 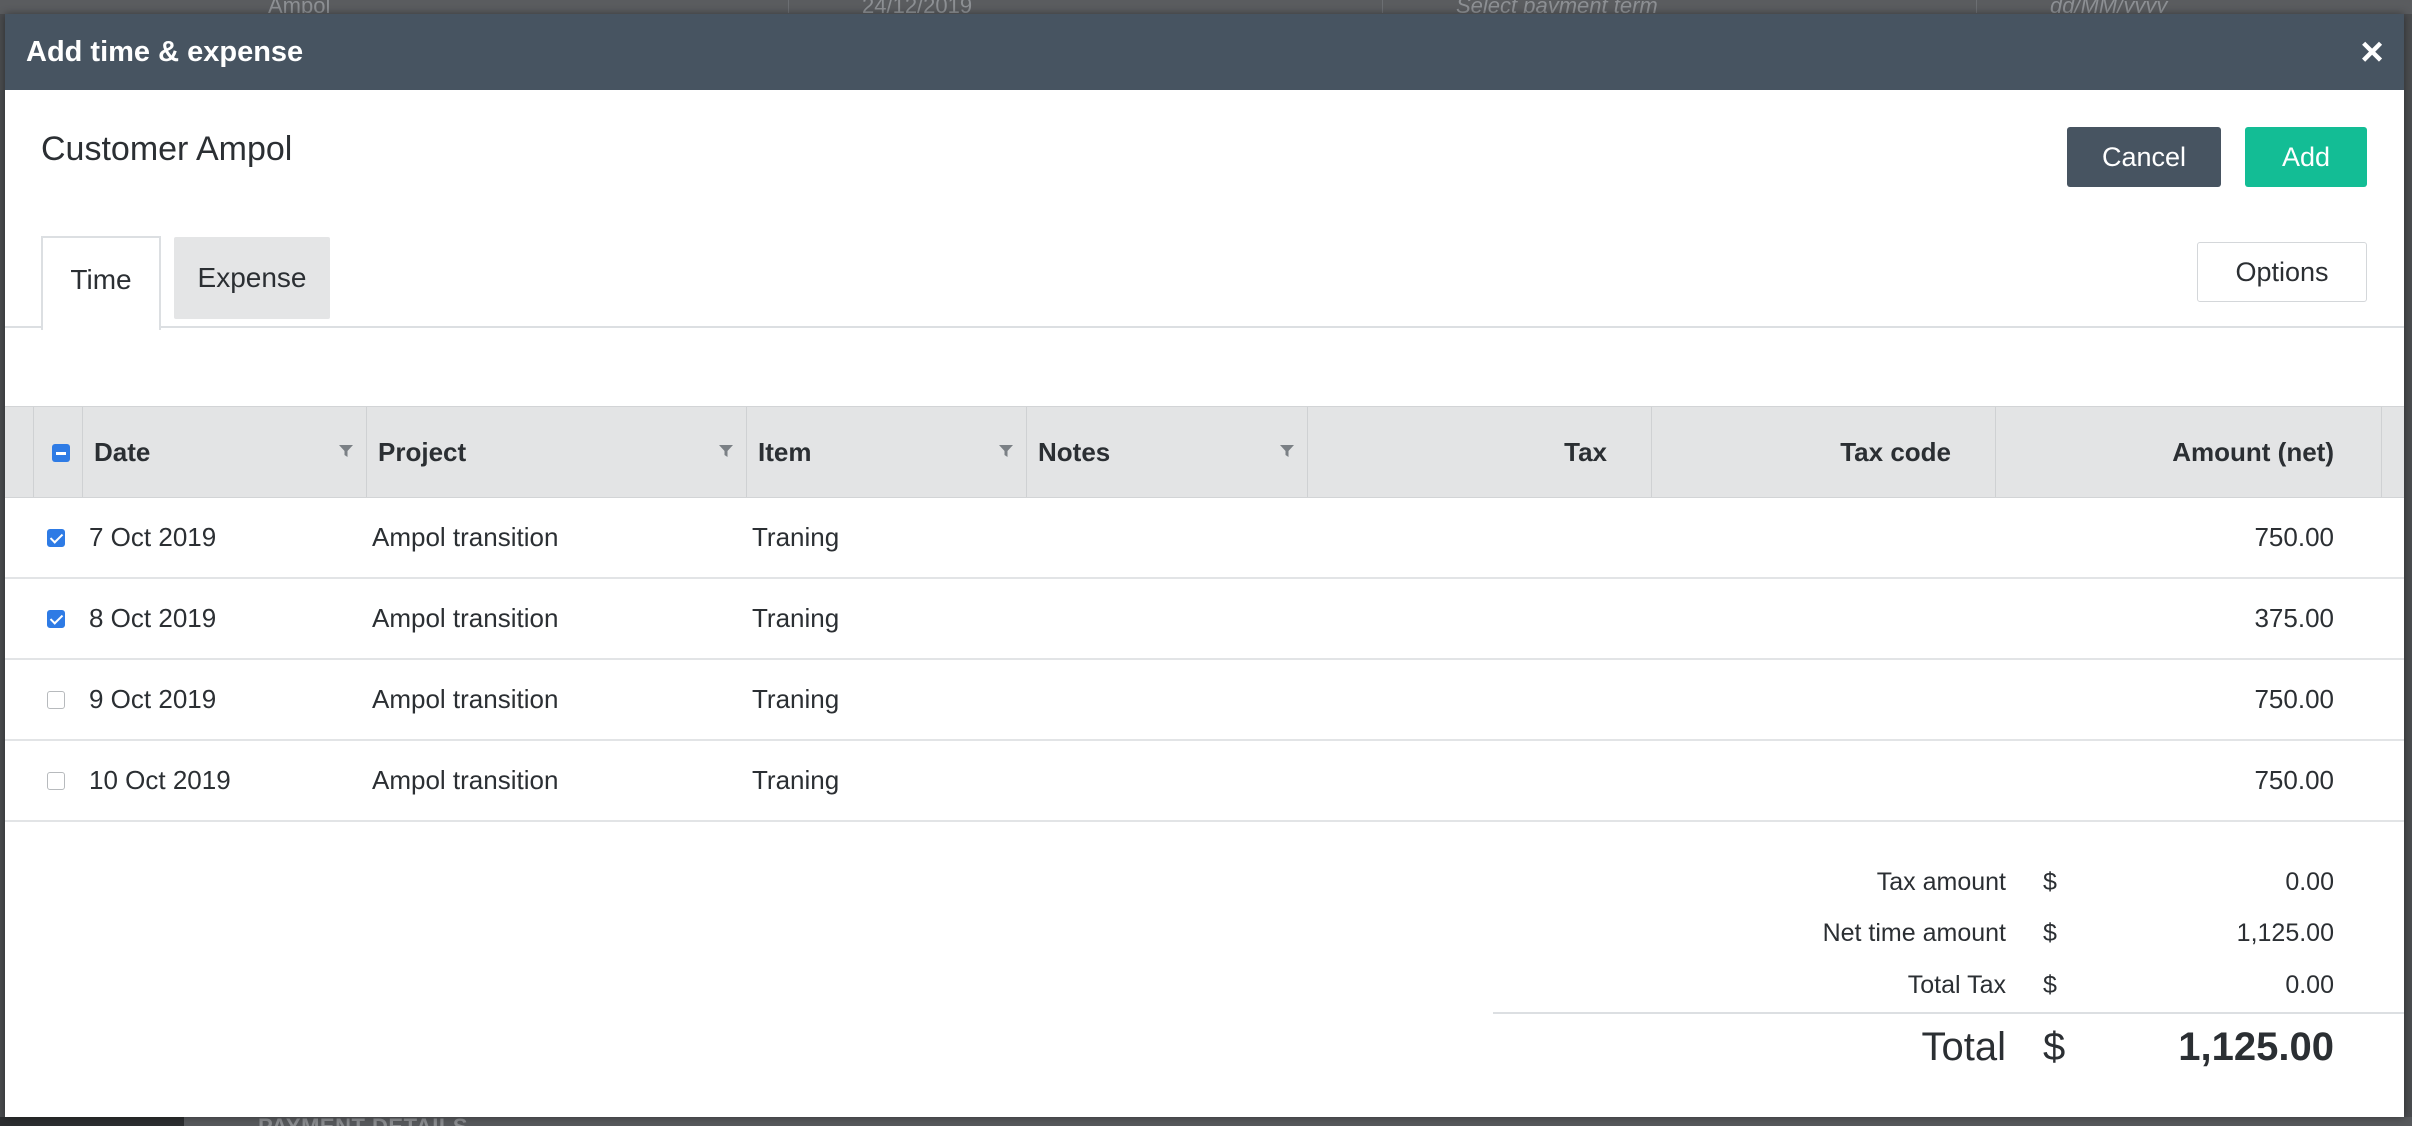 What do you see at coordinates (2189, 452) in the screenshot?
I see `column-header-amount: Amount (net)` at bounding box center [2189, 452].